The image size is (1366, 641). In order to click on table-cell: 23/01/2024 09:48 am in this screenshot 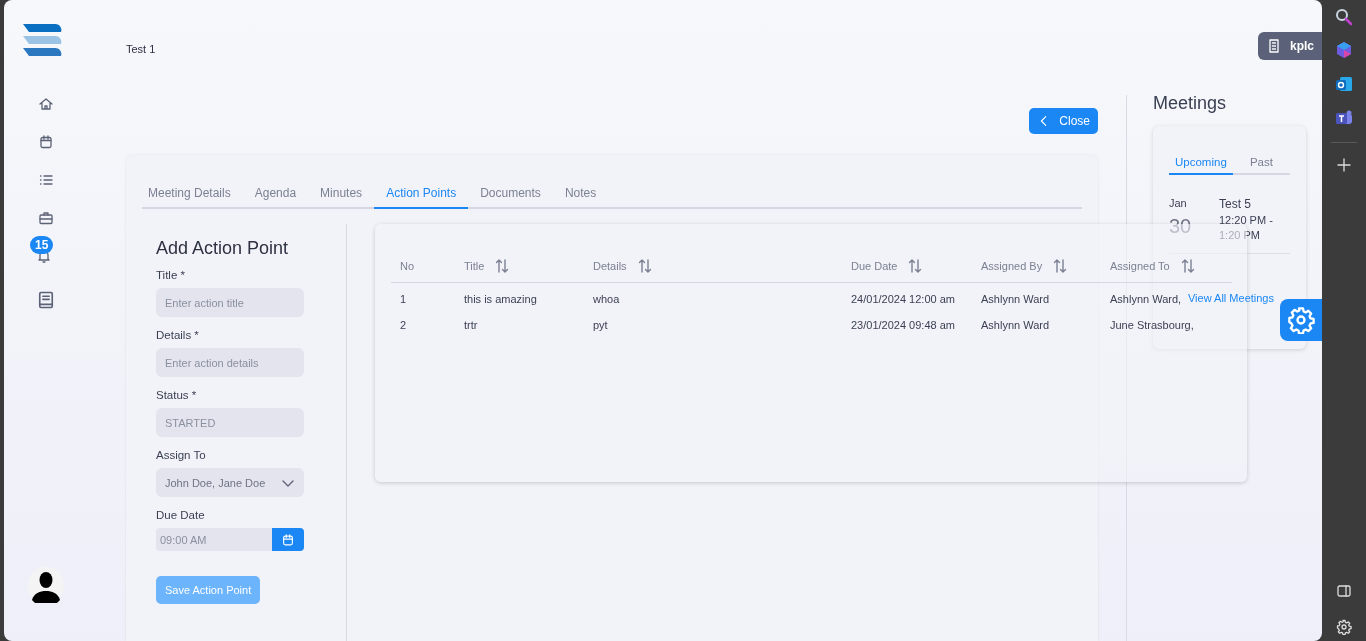, I will do `click(903, 325)`.